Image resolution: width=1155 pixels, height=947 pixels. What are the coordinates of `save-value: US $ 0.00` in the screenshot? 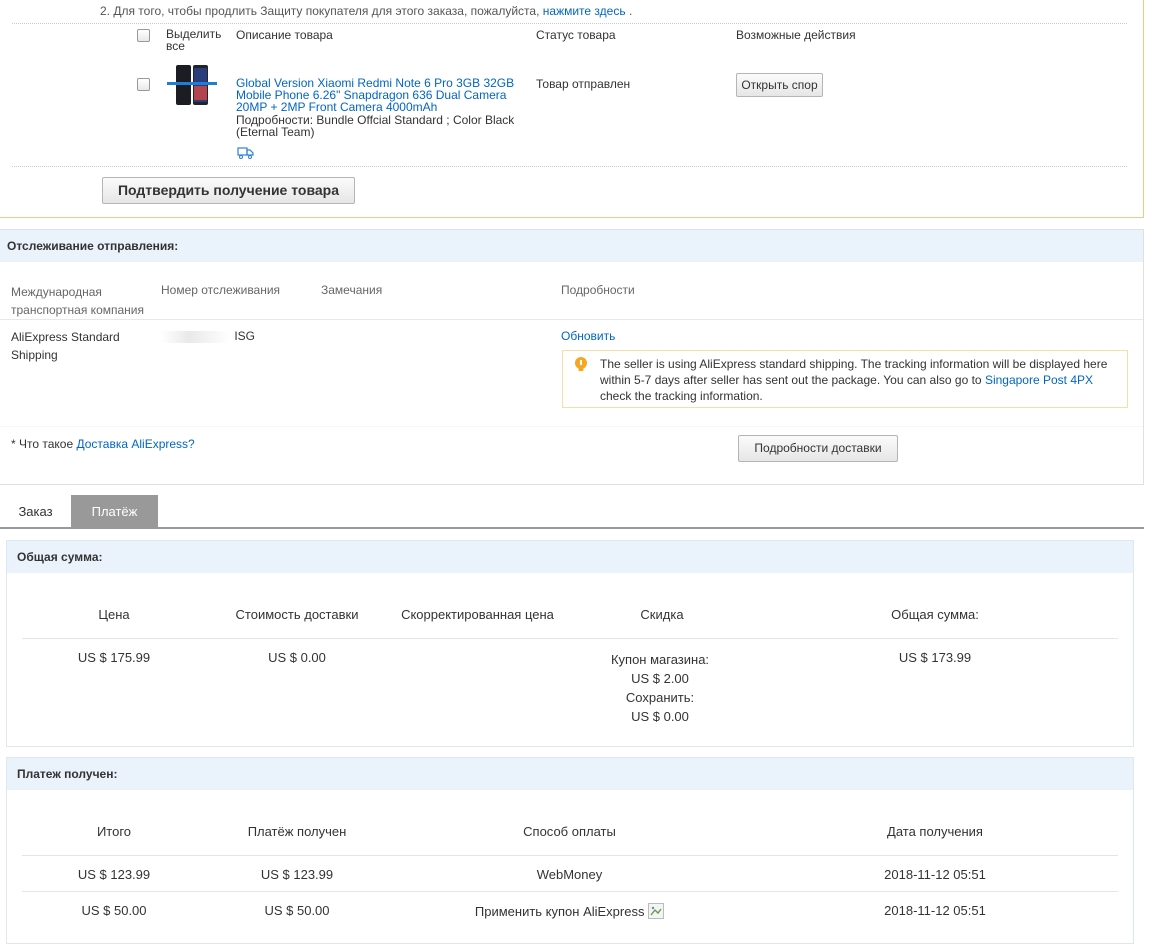 It's located at (660, 716).